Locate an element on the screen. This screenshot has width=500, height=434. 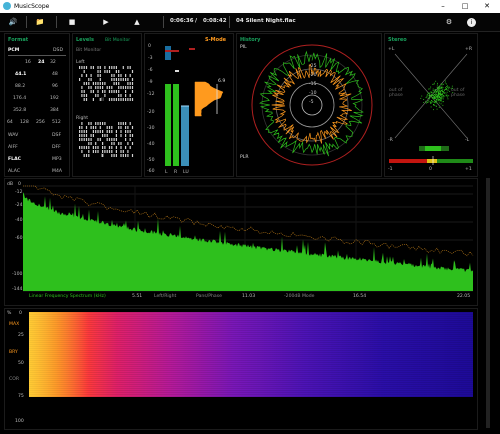
meter-right is located at coordinates (176, 125).